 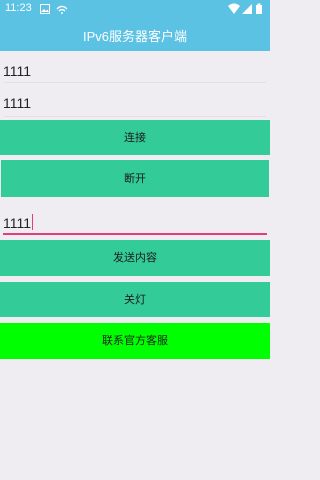 I want to click on disconnect-button: 断开, so click(x=135, y=178).